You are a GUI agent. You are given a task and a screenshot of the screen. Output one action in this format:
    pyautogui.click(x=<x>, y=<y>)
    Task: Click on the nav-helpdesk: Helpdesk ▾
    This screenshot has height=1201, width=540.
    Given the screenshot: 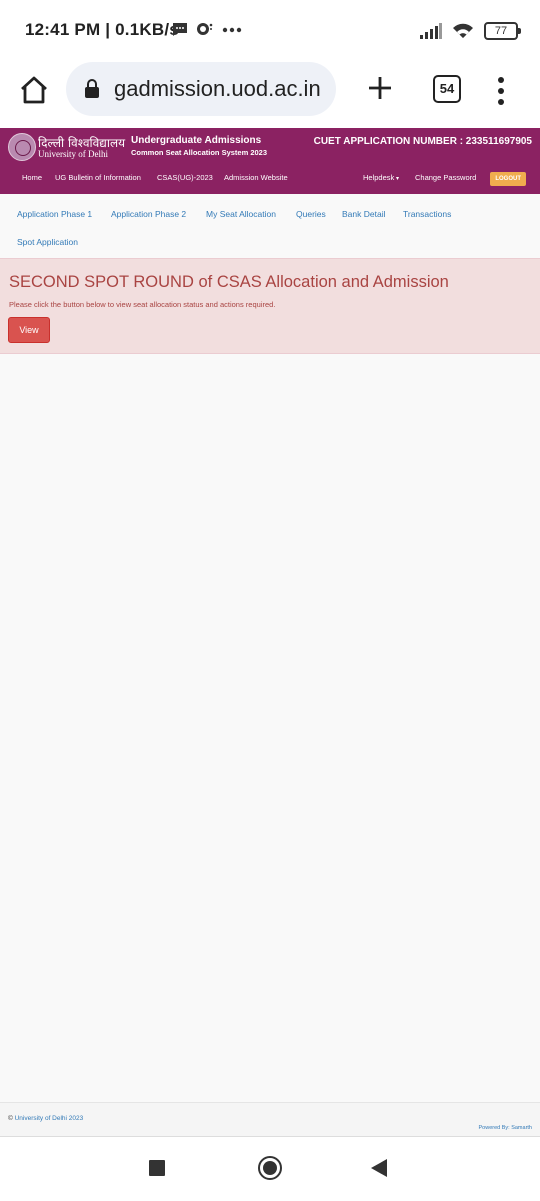 What is the action you would take?
    pyautogui.click(x=381, y=177)
    